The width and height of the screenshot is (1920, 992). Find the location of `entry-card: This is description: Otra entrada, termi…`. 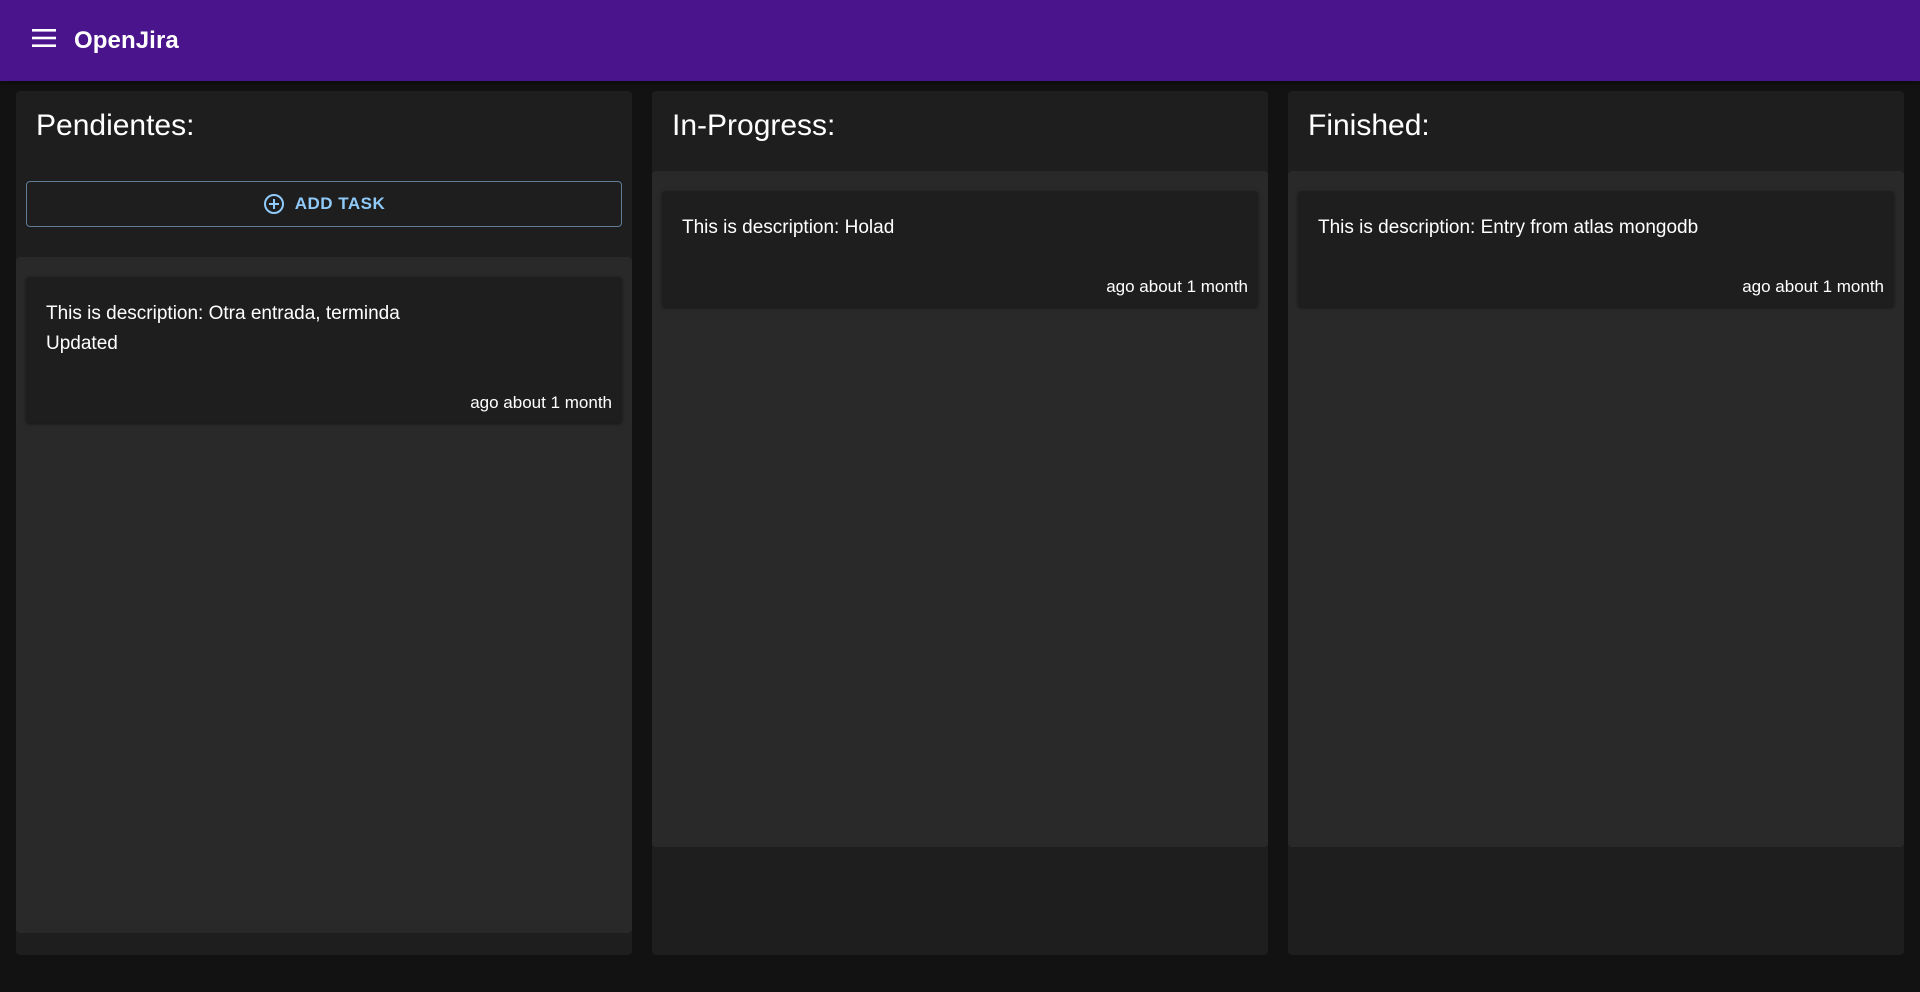

entry-card: This is description: Otra entrada, termi… is located at coordinates (324, 350).